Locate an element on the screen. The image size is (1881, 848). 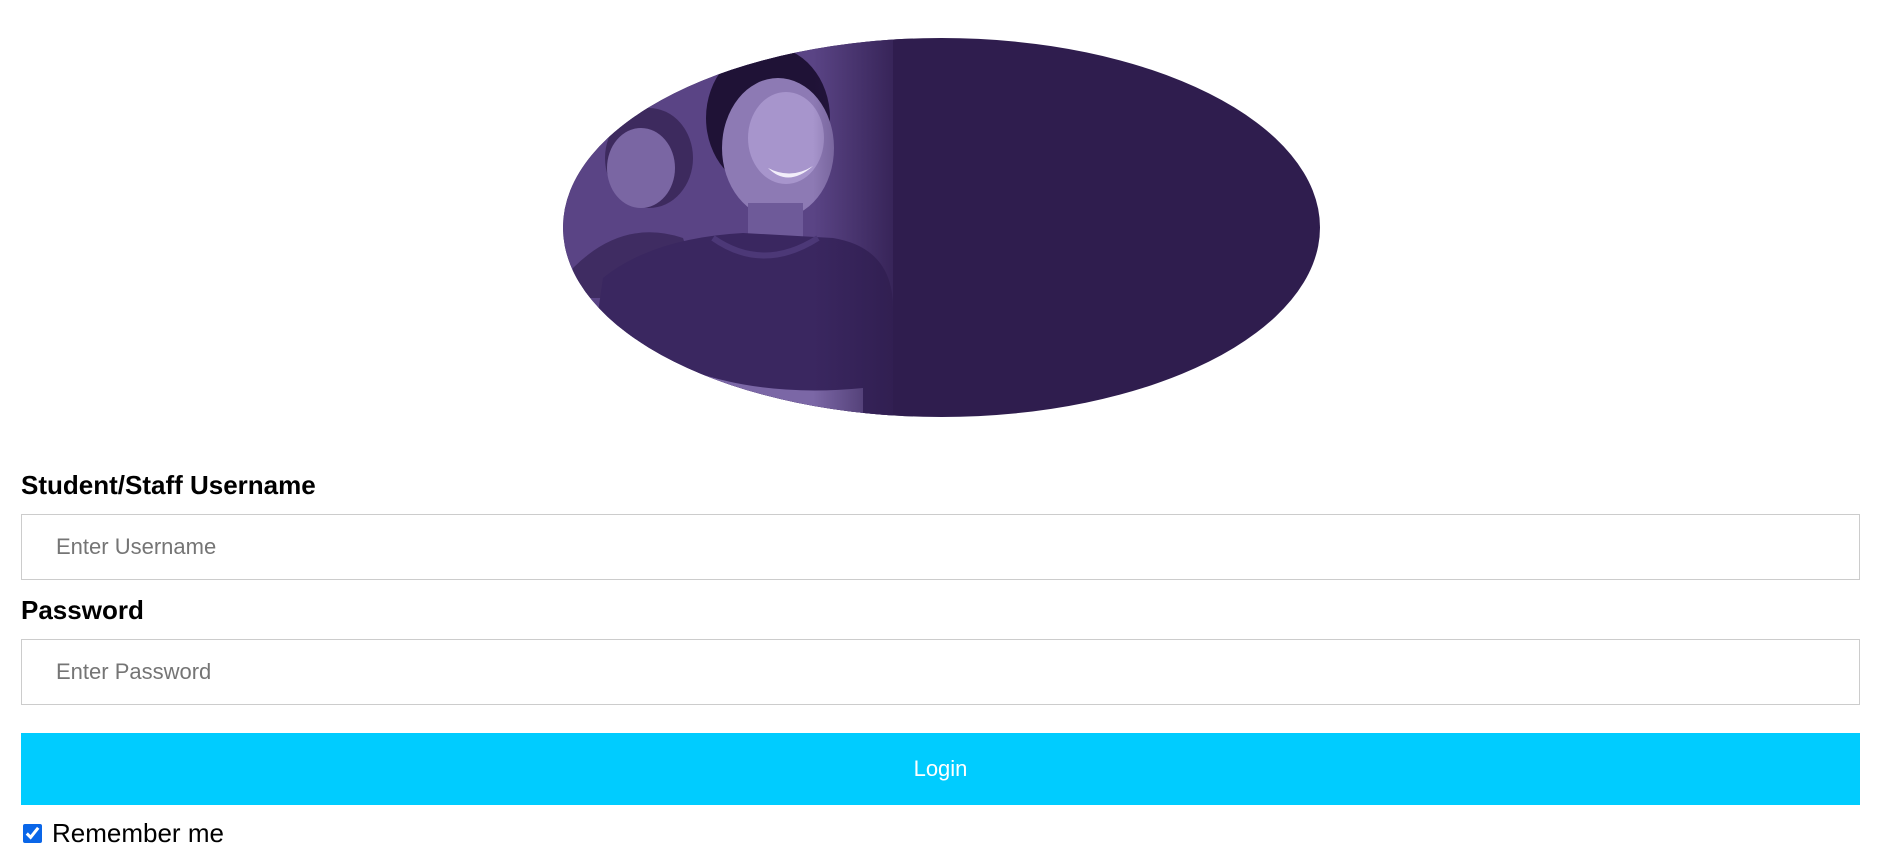
remember-me-row: Remember me is located at coordinates (122, 833).